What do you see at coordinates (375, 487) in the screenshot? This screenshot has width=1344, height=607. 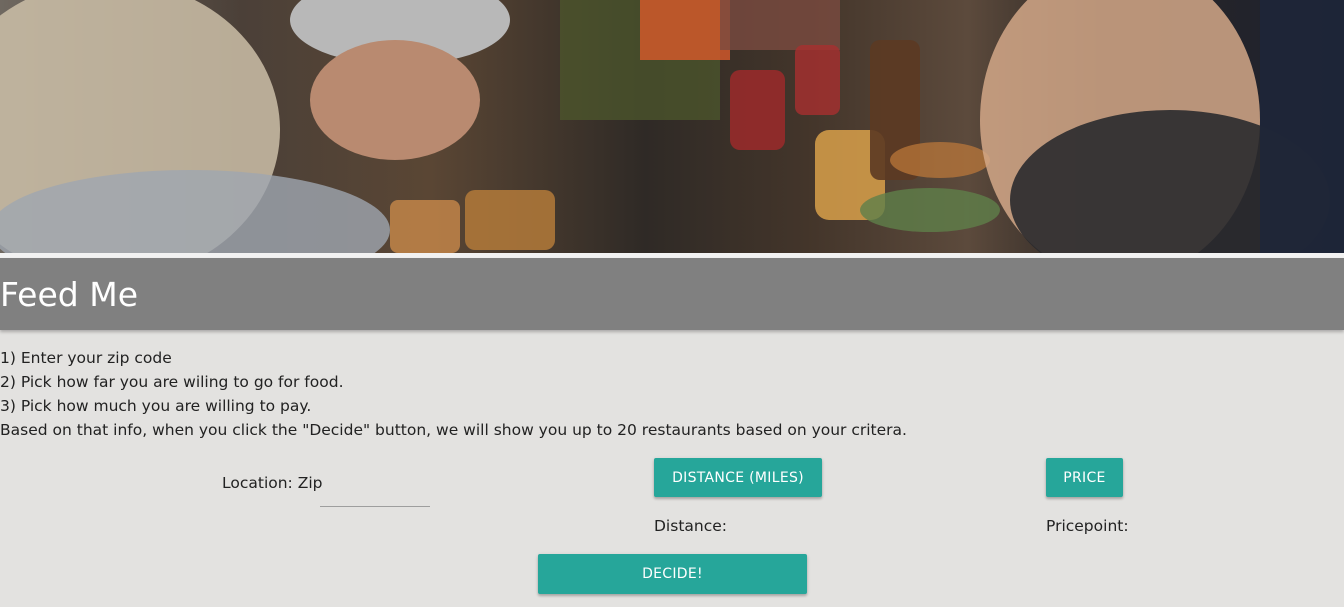 I see `zip-input` at bounding box center [375, 487].